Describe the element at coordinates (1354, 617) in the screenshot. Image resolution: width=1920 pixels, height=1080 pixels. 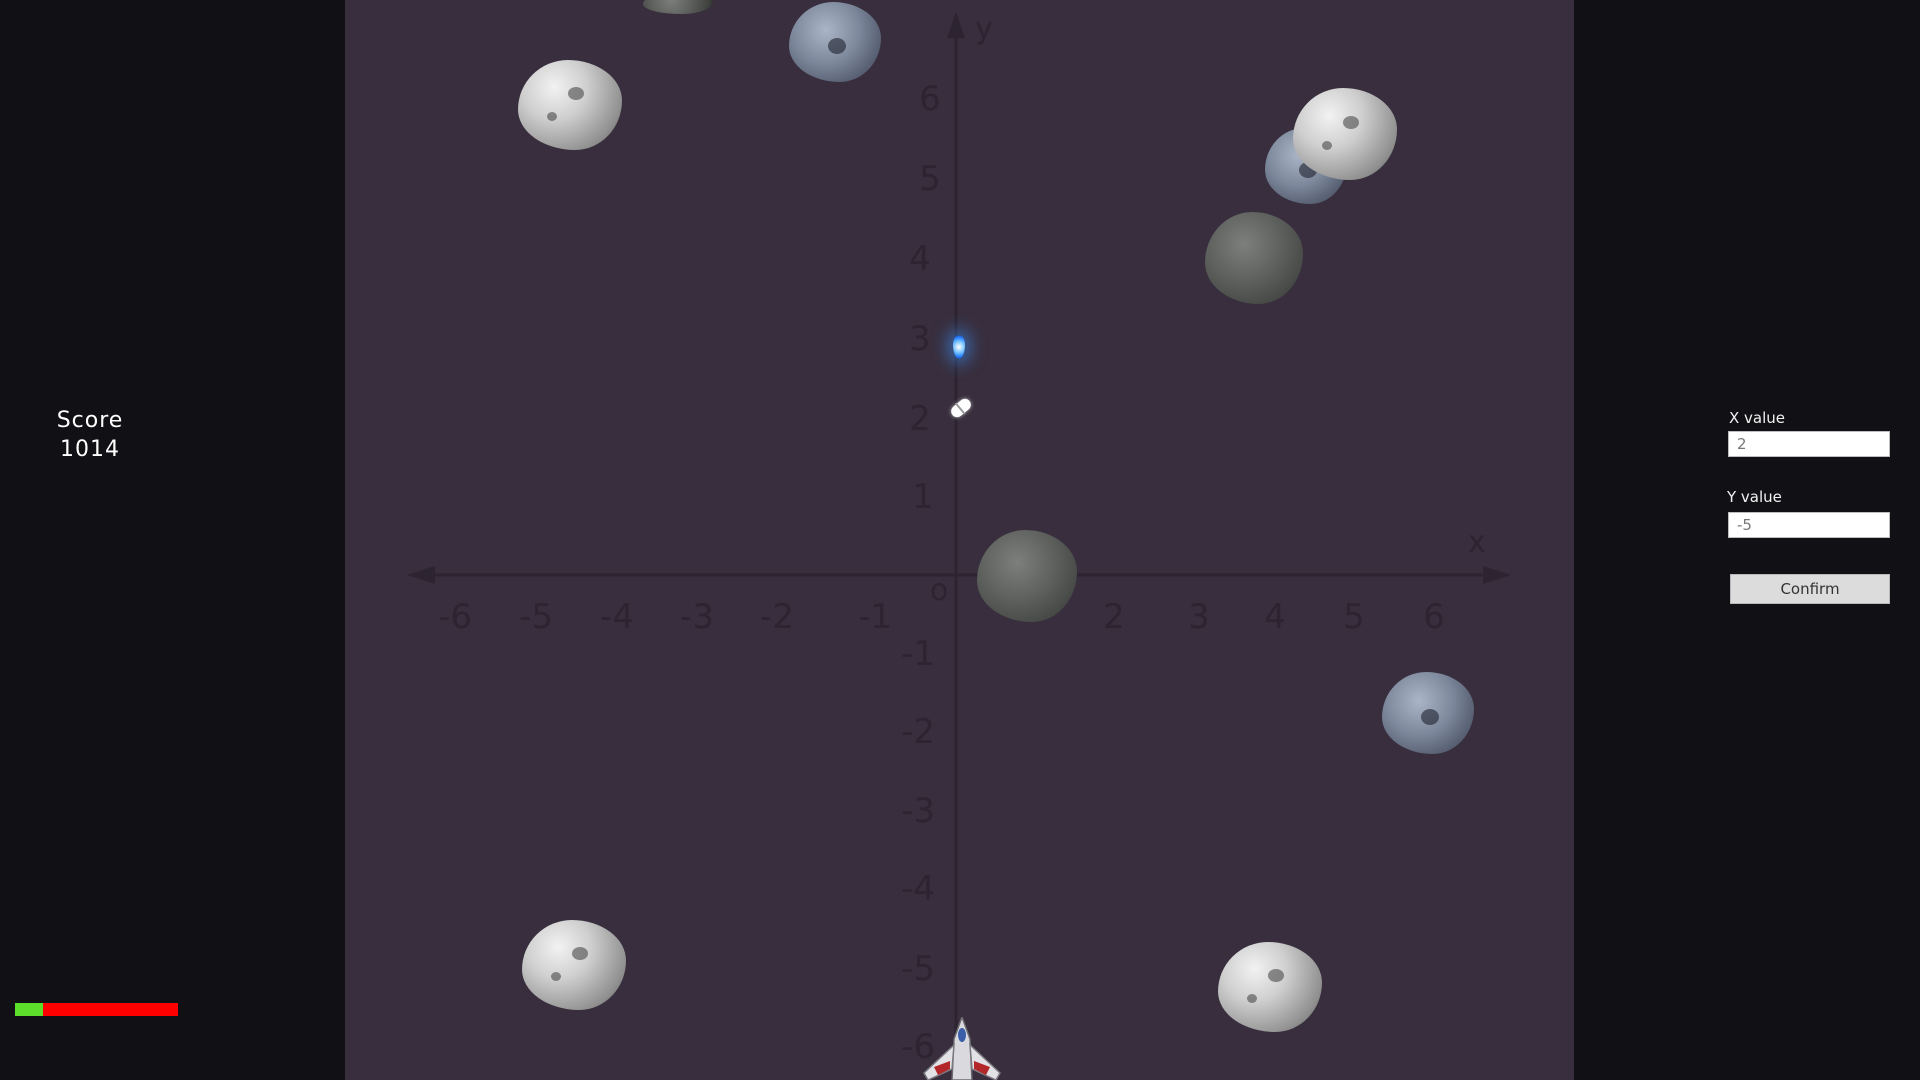
I see `x-tick: 5` at that location.